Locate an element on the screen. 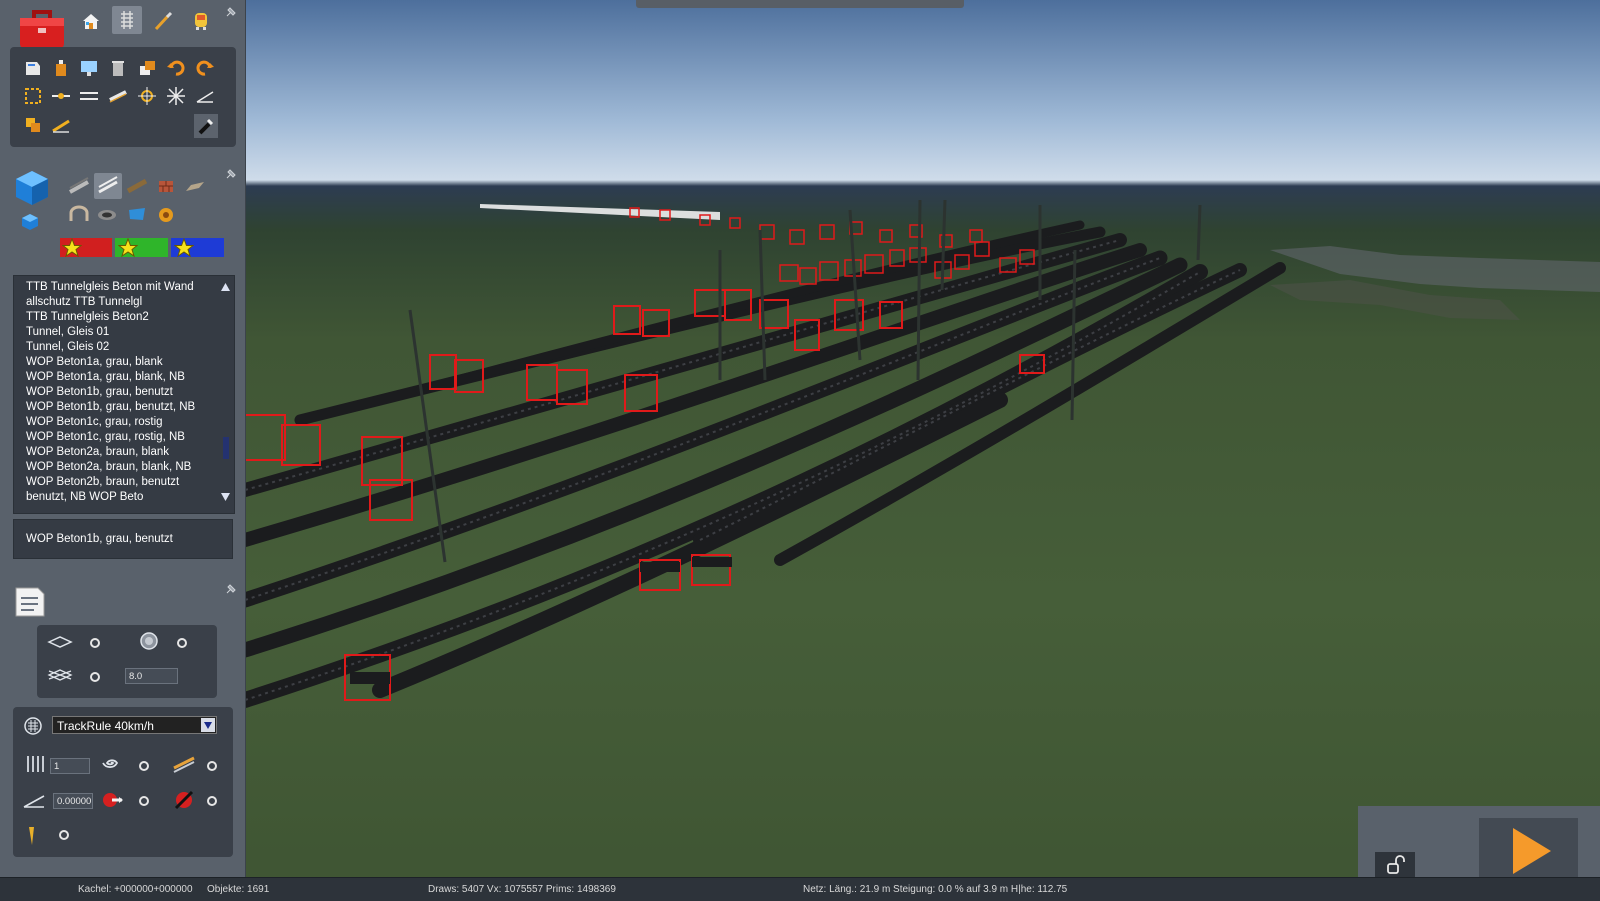  magnet-red-icon is located at coordinates (113, 800).